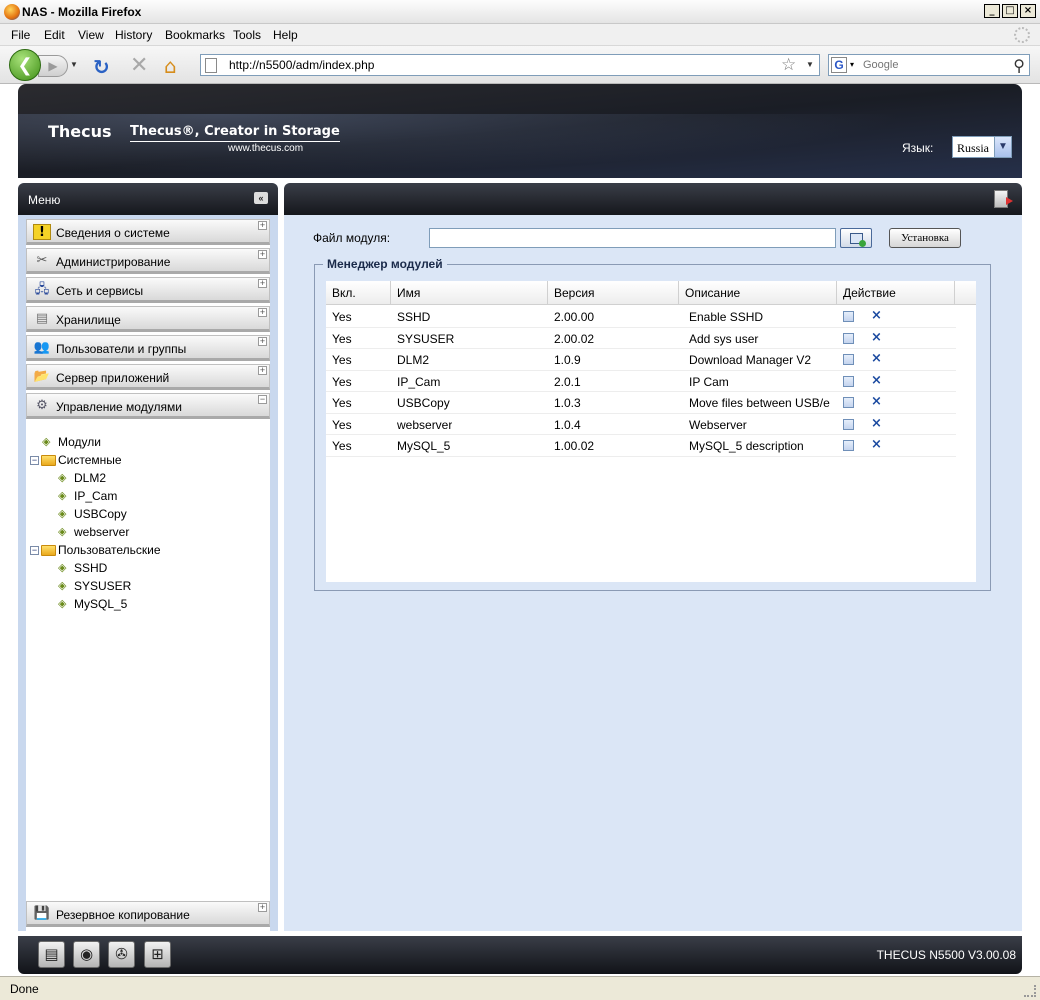 The width and height of the screenshot is (1040, 1000). What do you see at coordinates (42, 405) in the screenshot?
I see `gear-icon: ⚙` at bounding box center [42, 405].